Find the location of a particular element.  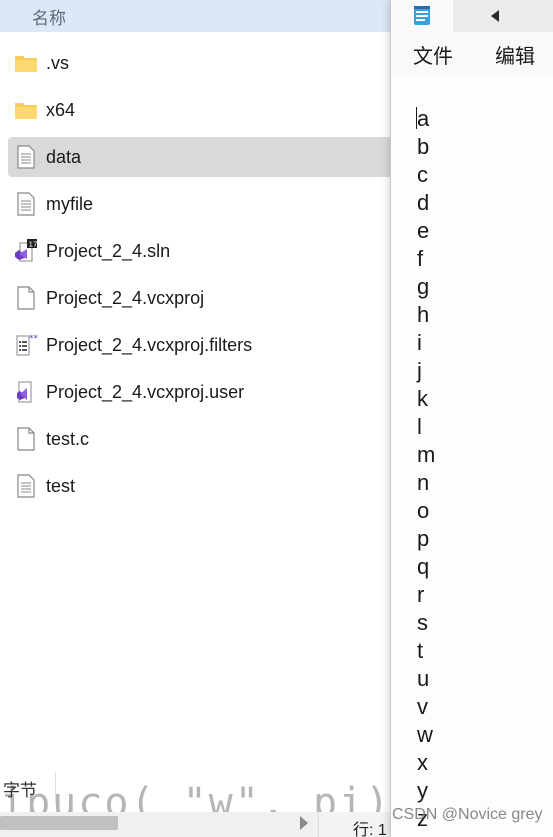

text-line: n is located at coordinates (423, 482).